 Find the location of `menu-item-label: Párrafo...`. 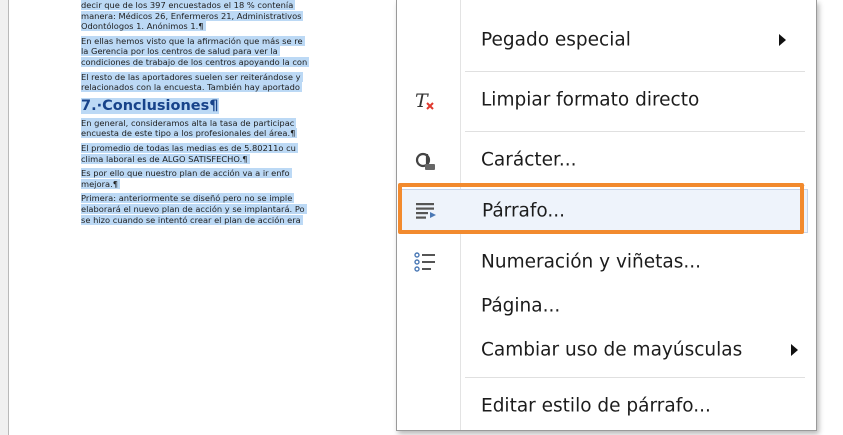

menu-item-label: Párrafo... is located at coordinates (524, 211).